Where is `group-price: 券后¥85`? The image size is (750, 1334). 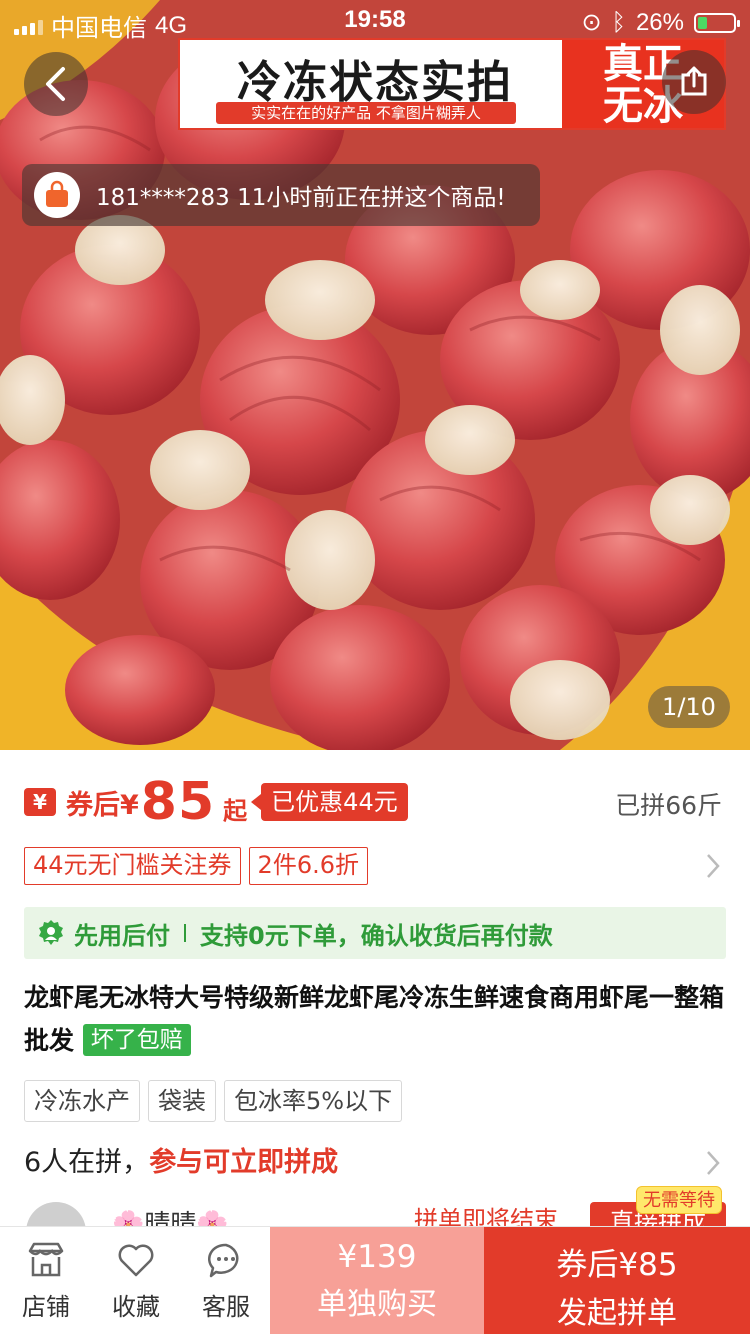
group-price: 券后¥85 is located at coordinates (617, 1265).